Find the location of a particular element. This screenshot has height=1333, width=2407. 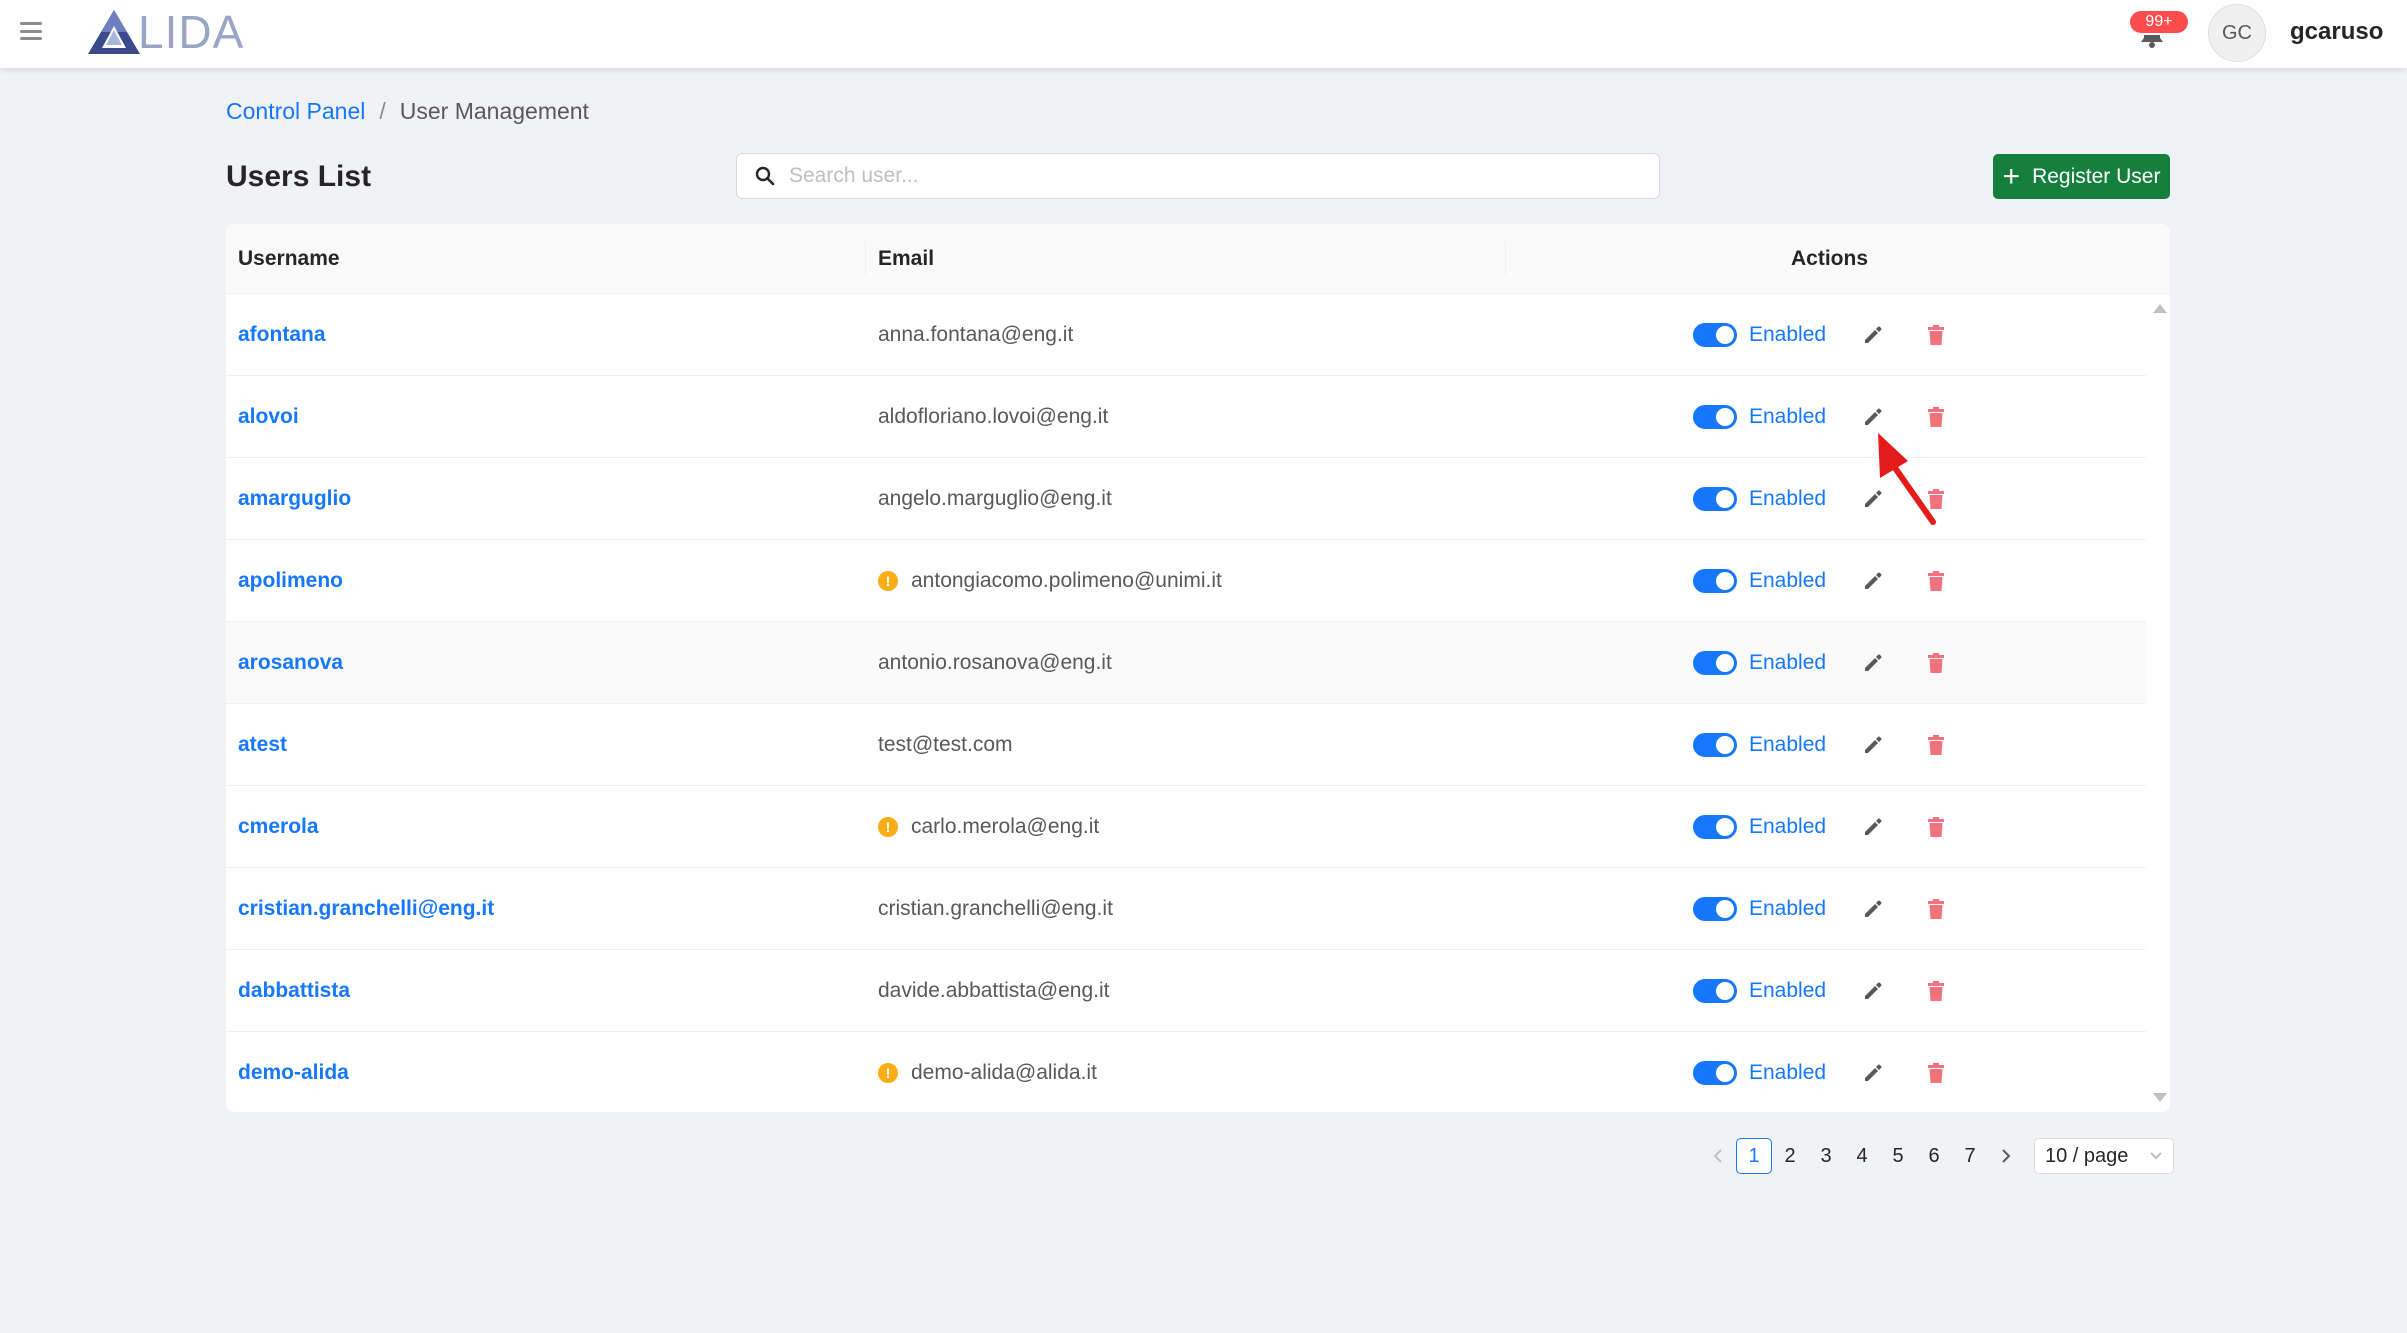

register-user-button: + Register User is located at coordinates (2081, 176).